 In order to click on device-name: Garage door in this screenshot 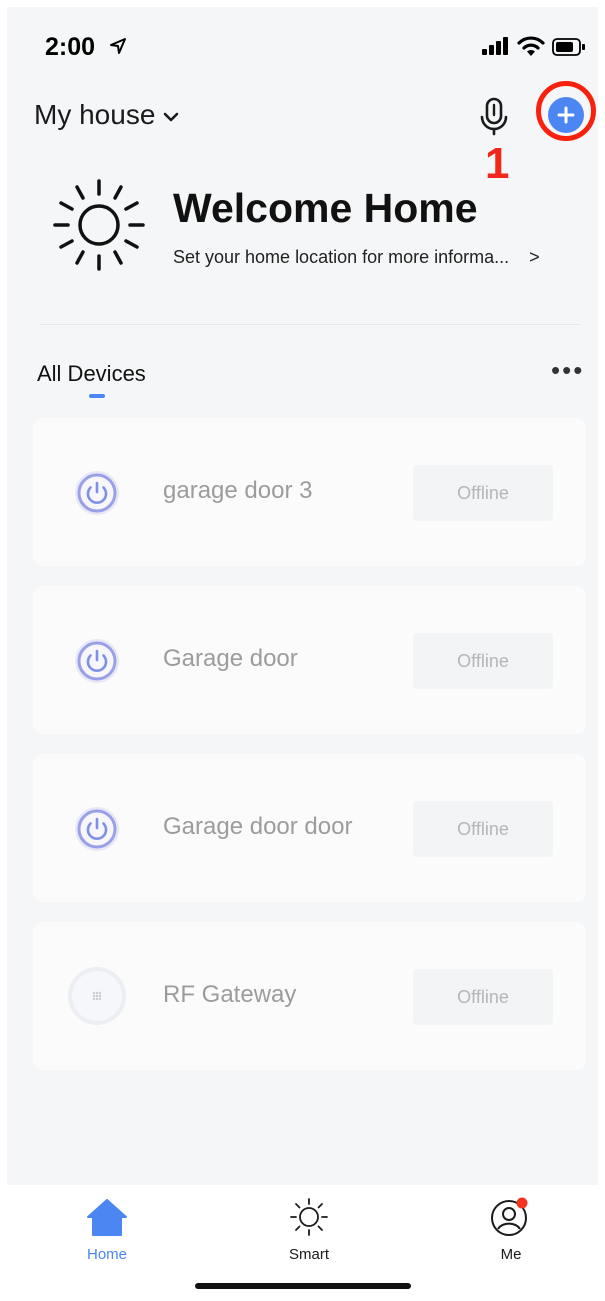, I will do `click(230, 658)`.